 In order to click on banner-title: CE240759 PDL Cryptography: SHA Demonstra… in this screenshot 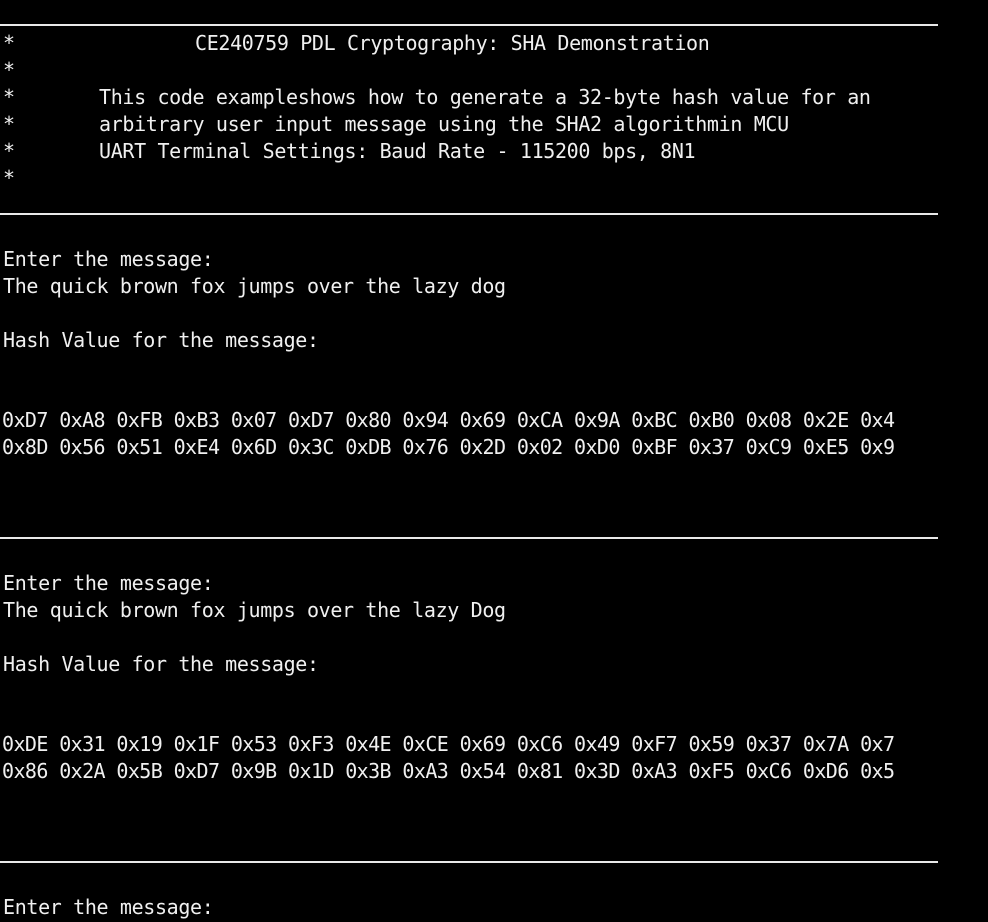, I will do `click(452, 43)`.